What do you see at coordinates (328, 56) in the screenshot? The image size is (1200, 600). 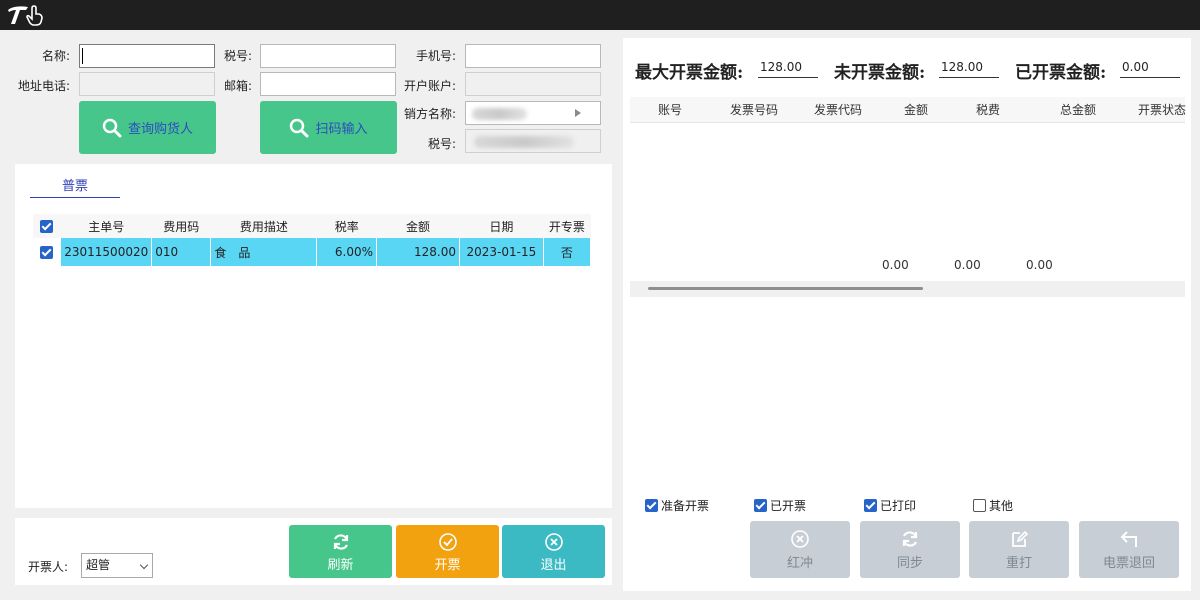 I see `tax-input` at bounding box center [328, 56].